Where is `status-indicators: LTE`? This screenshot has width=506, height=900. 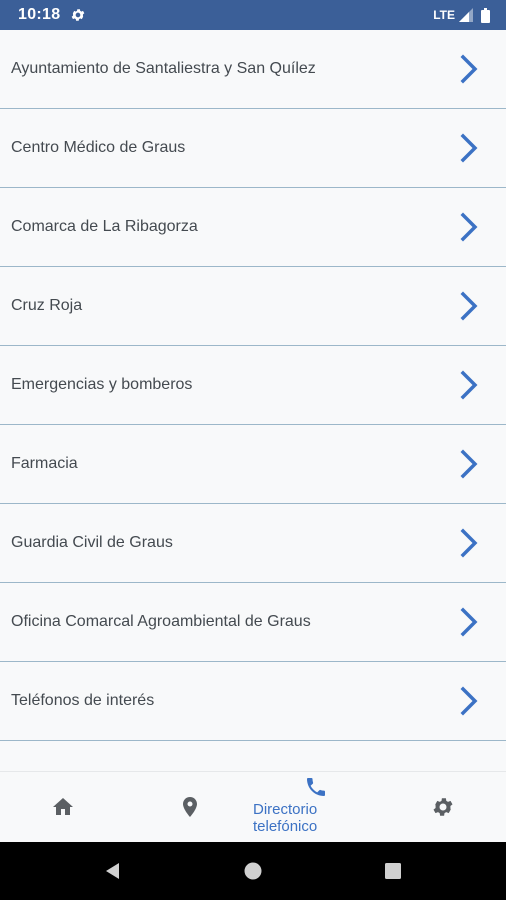
status-indicators: LTE is located at coordinates (461, 15).